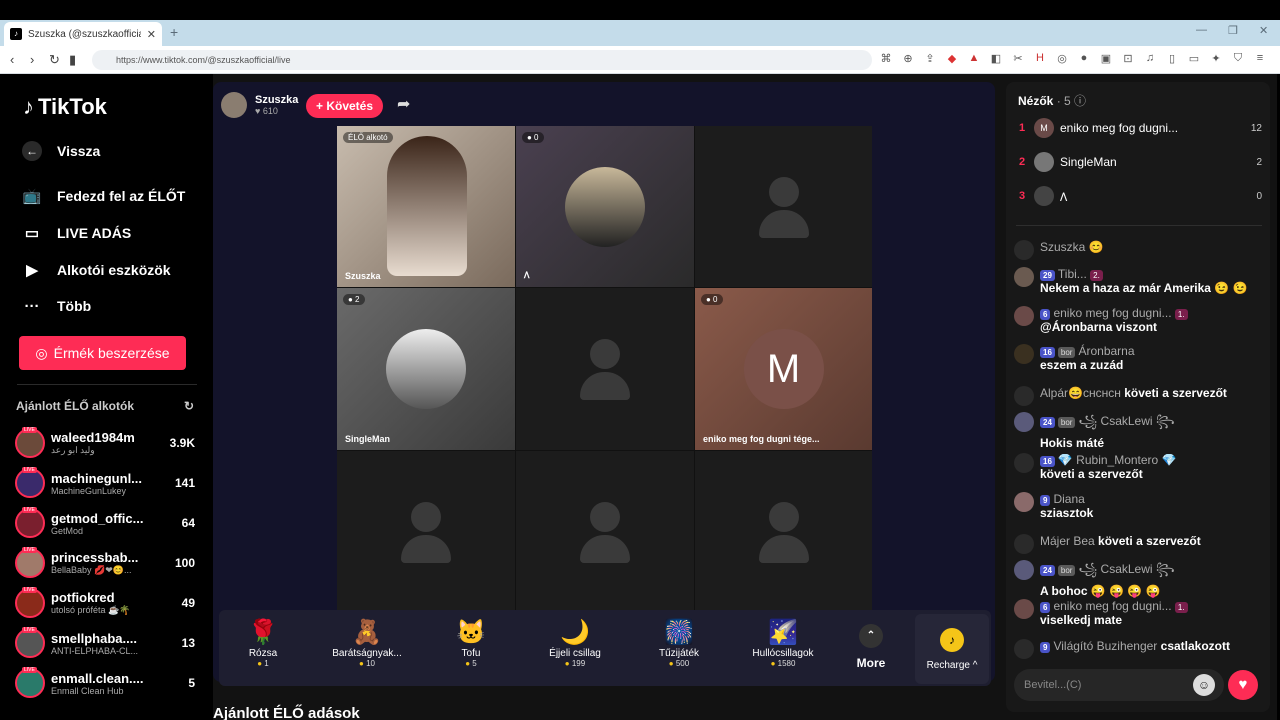 This screenshot has height=720, width=1280. What do you see at coordinates (1139, 506) in the screenshot?
I see `chat-message: 9 Diana sziasztok` at bounding box center [1139, 506].